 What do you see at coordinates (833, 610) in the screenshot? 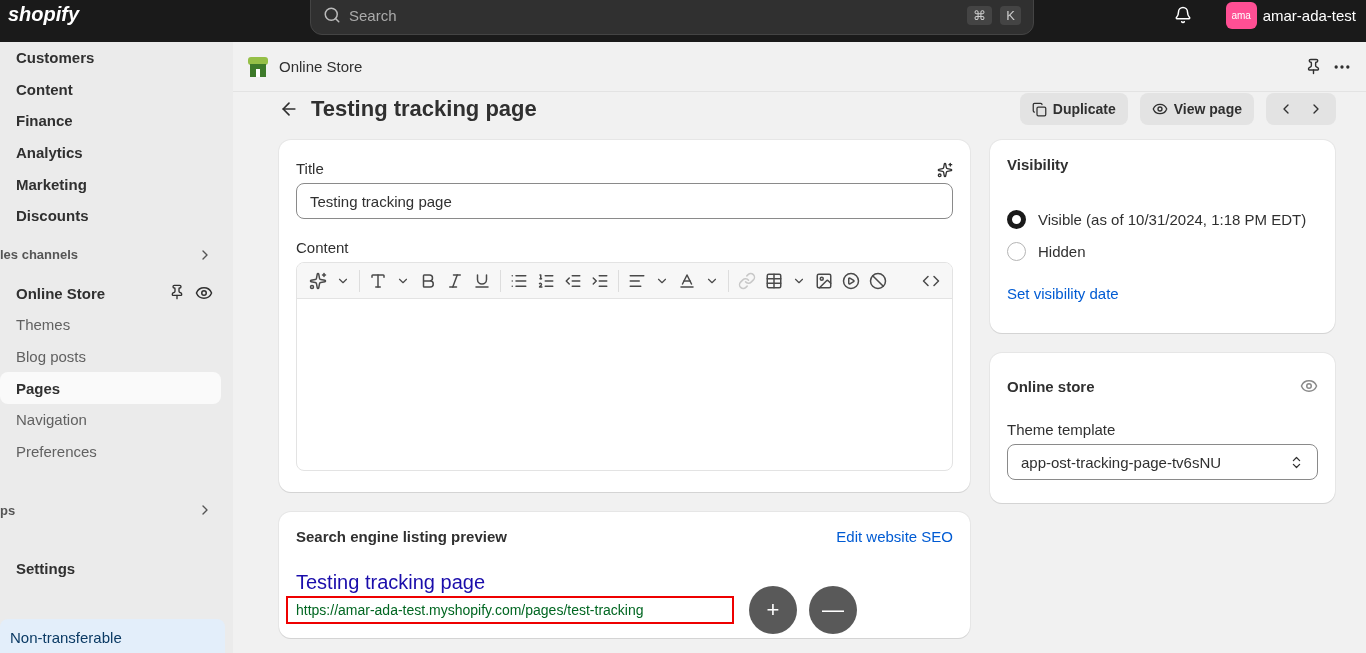
I see `zoom-out-button: —` at bounding box center [833, 610].